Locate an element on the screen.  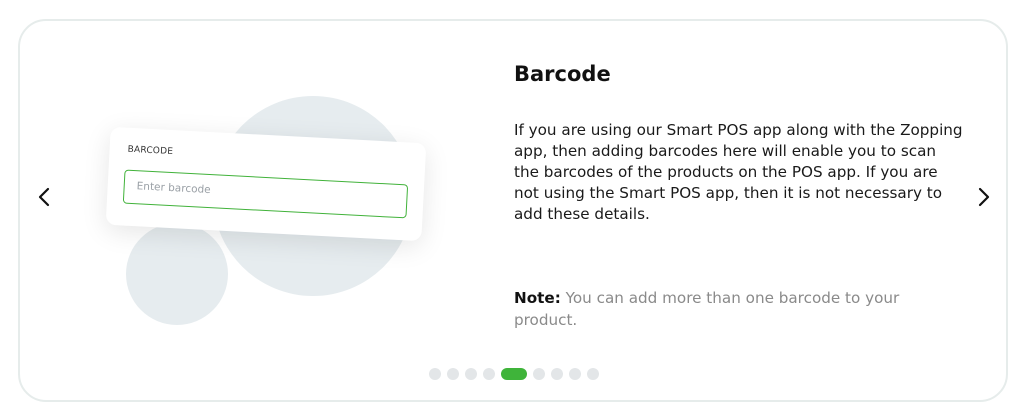
barcode-input-mockup: Enter barcode is located at coordinates (265, 194).